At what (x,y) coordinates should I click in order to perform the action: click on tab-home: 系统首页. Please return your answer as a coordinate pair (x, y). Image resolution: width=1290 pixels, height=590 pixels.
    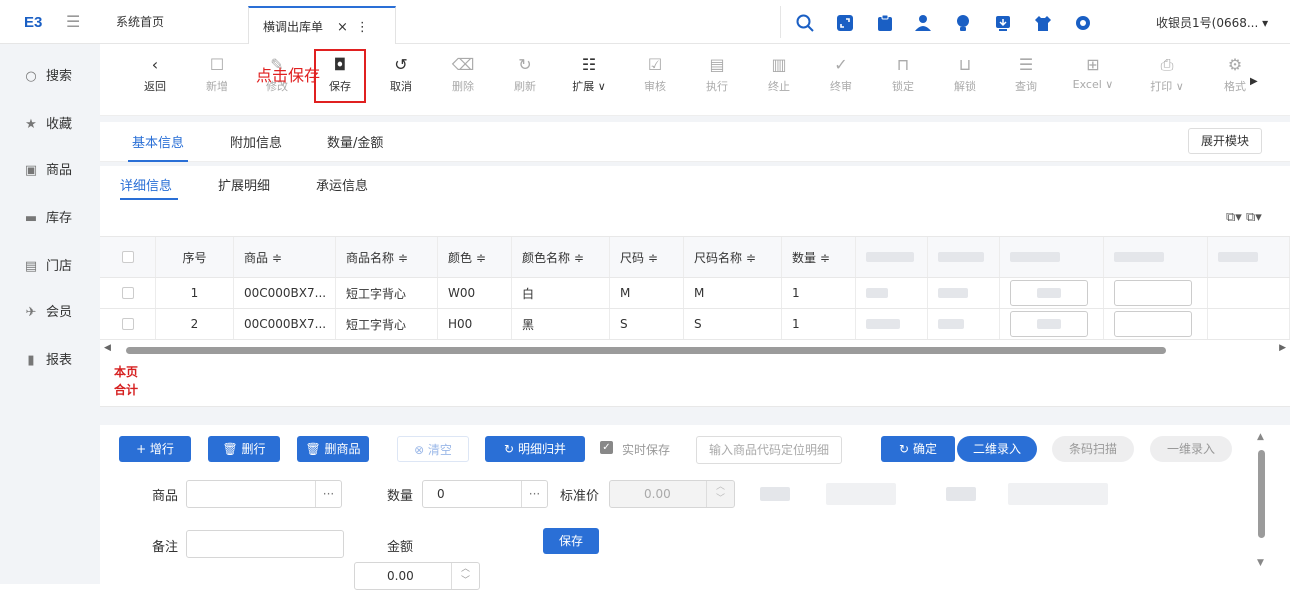
    Looking at the image, I should click on (140, 22).